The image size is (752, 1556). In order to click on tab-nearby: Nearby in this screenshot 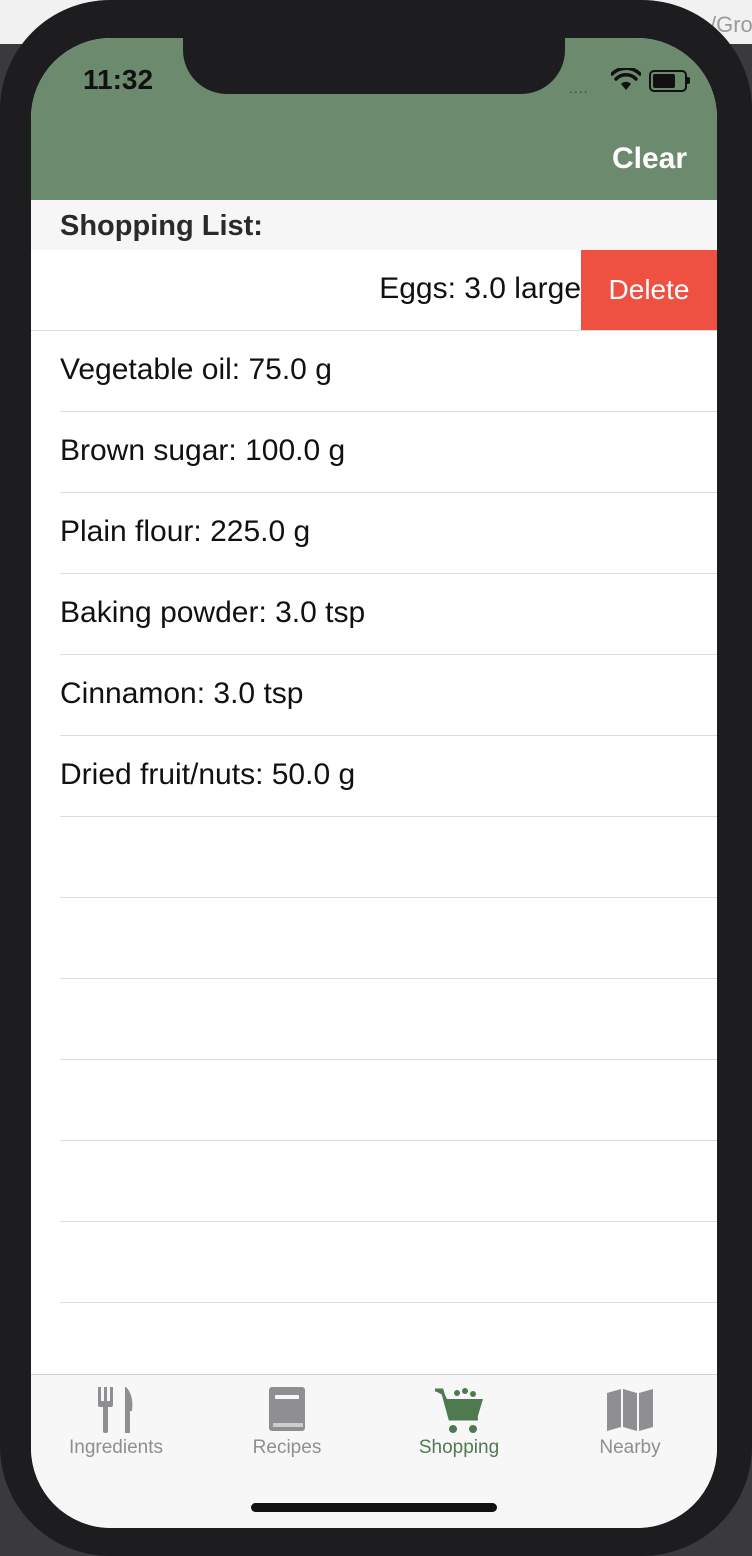, I will do `click(630, 1425)`.